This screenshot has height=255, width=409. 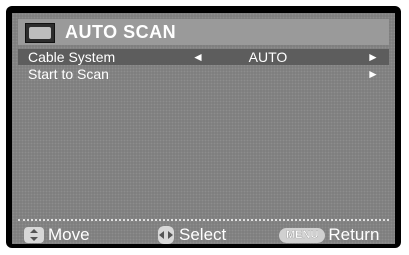 I want to click on start-to-scan-label: Start to Scan, so click(x=68, y=74).